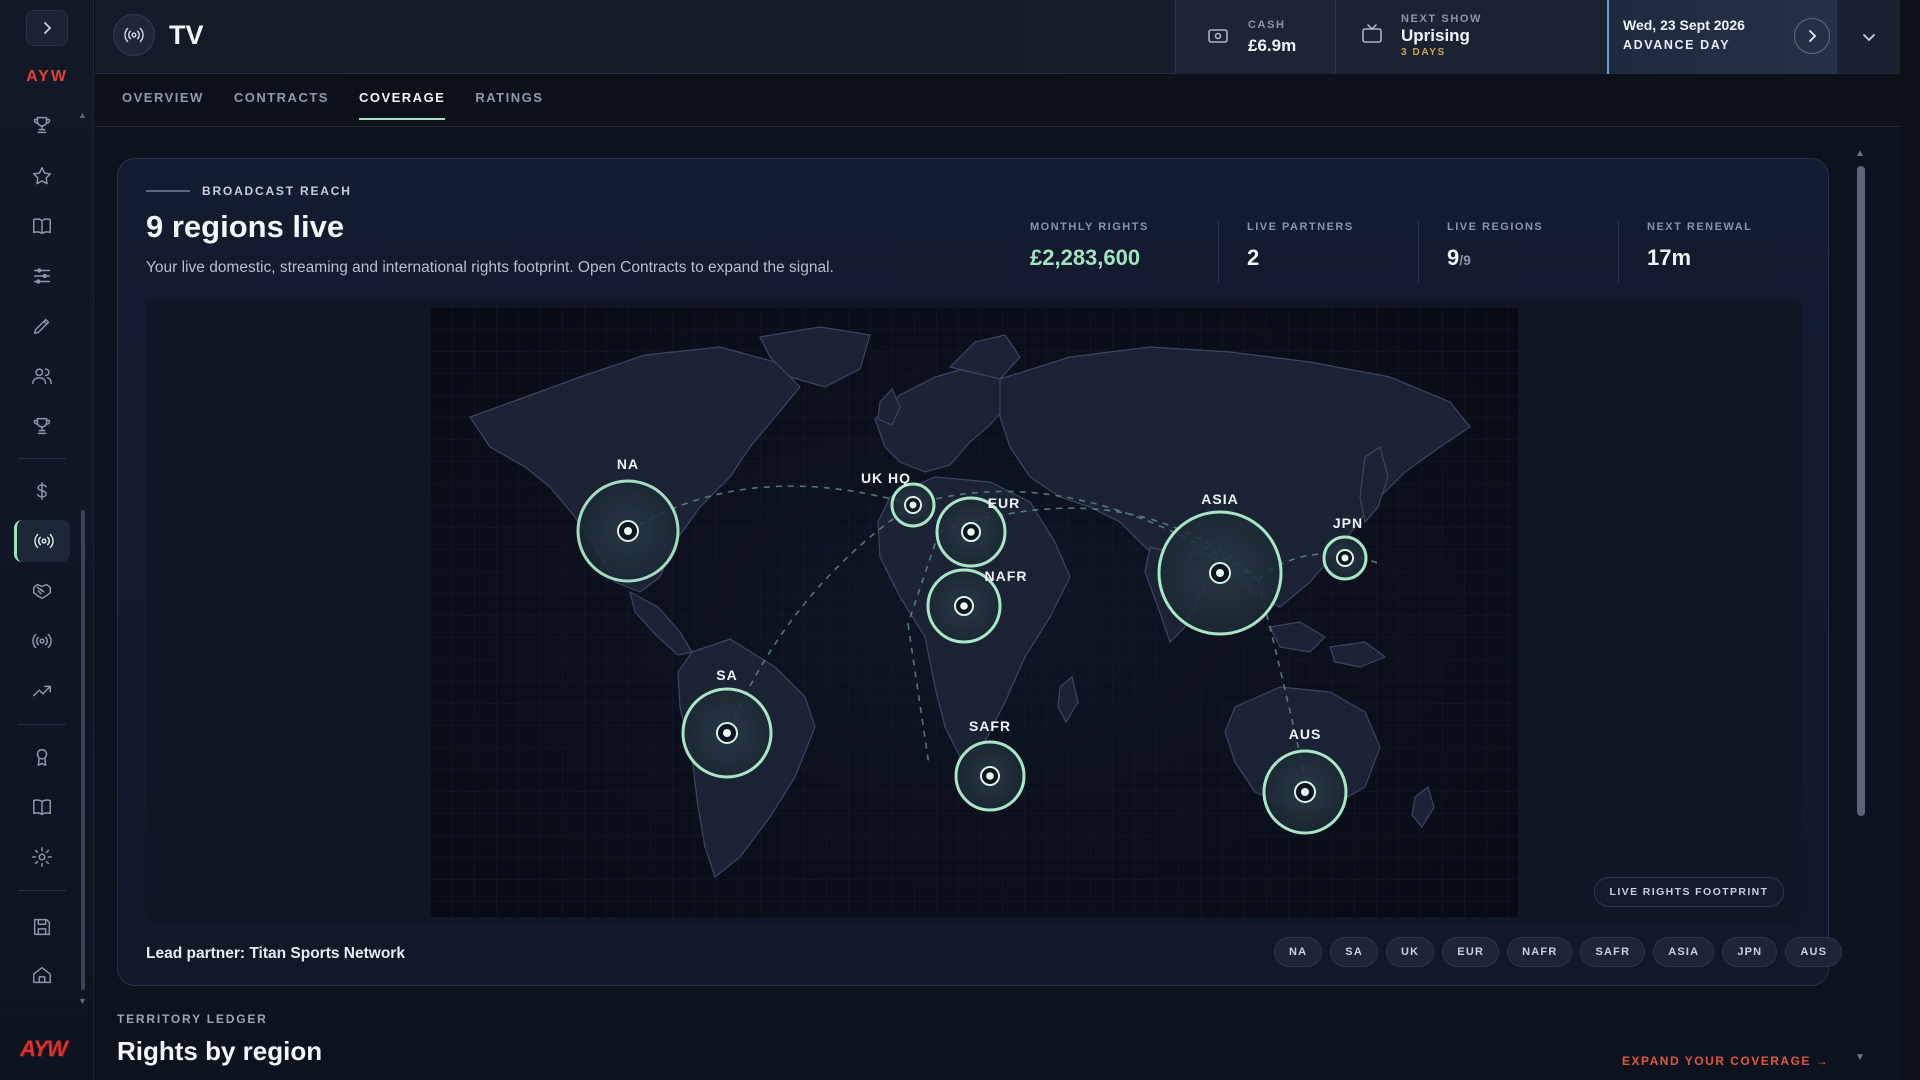 This screenshot has width=1920, height=1080. What do you see at coordinates (1689, 892) in the screenshot?
I see `live-rights-footprint-button: LIVE RIGHTS FOOTPRINT` at bounding box center [1689, 892].